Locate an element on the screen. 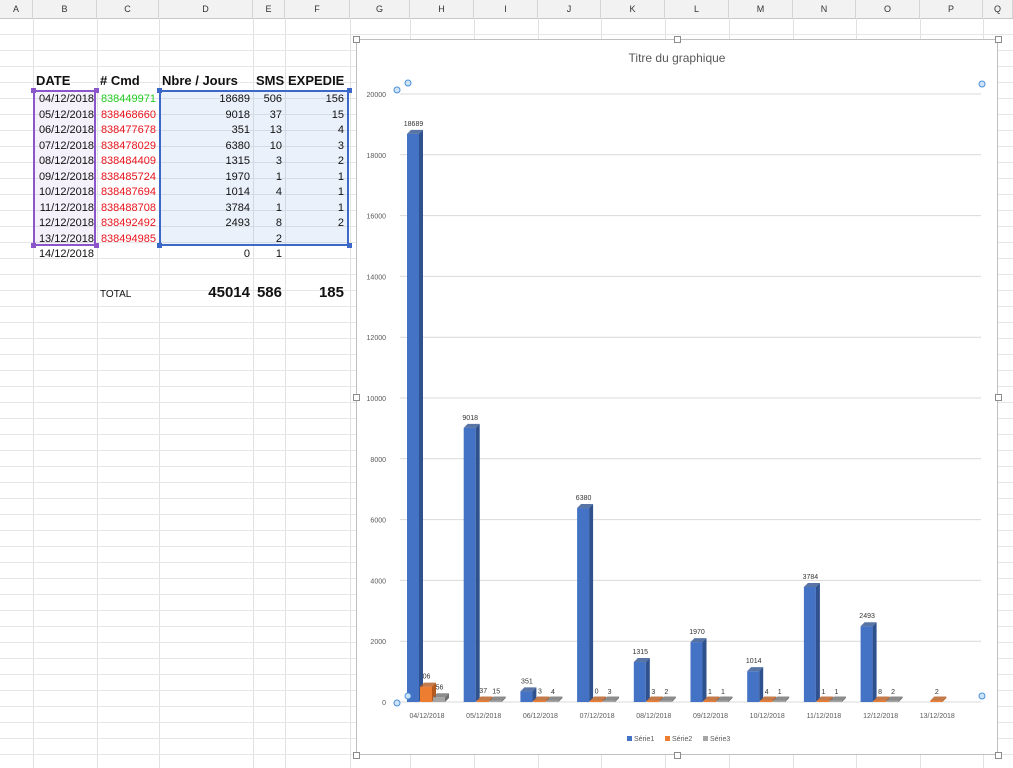  cell-expedie: 15 is located at coordinates (316, 115).